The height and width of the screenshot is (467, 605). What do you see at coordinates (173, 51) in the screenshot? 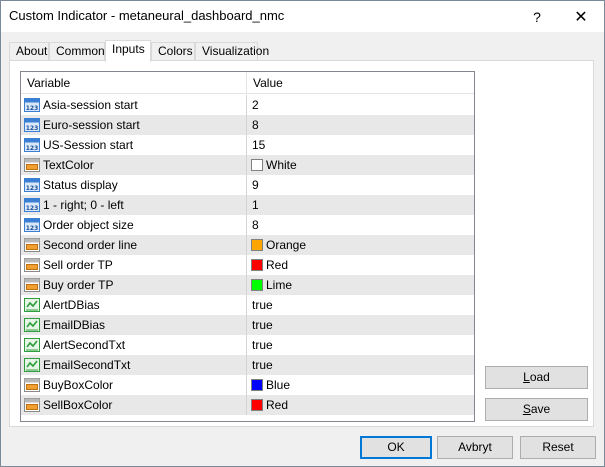
I see `tab-colors: Colors` at bounding box center [173, 51].